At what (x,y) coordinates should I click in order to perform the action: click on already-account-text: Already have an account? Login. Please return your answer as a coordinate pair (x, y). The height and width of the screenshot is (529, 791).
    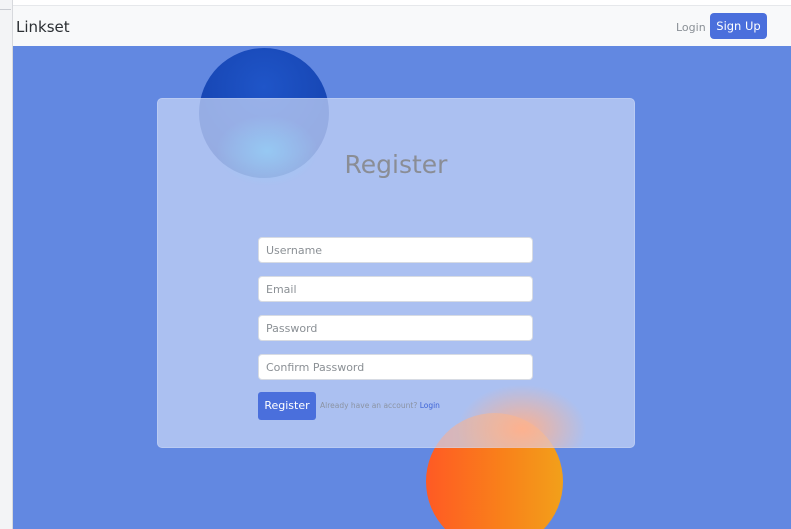
    Looking at the image, I should click on (380, 405).